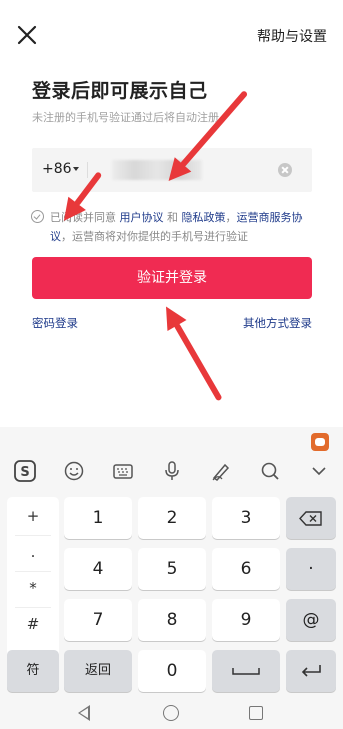  Describe the element at coordinates (33, 624) in the screenshot. I see `hash-key: #` at that location.